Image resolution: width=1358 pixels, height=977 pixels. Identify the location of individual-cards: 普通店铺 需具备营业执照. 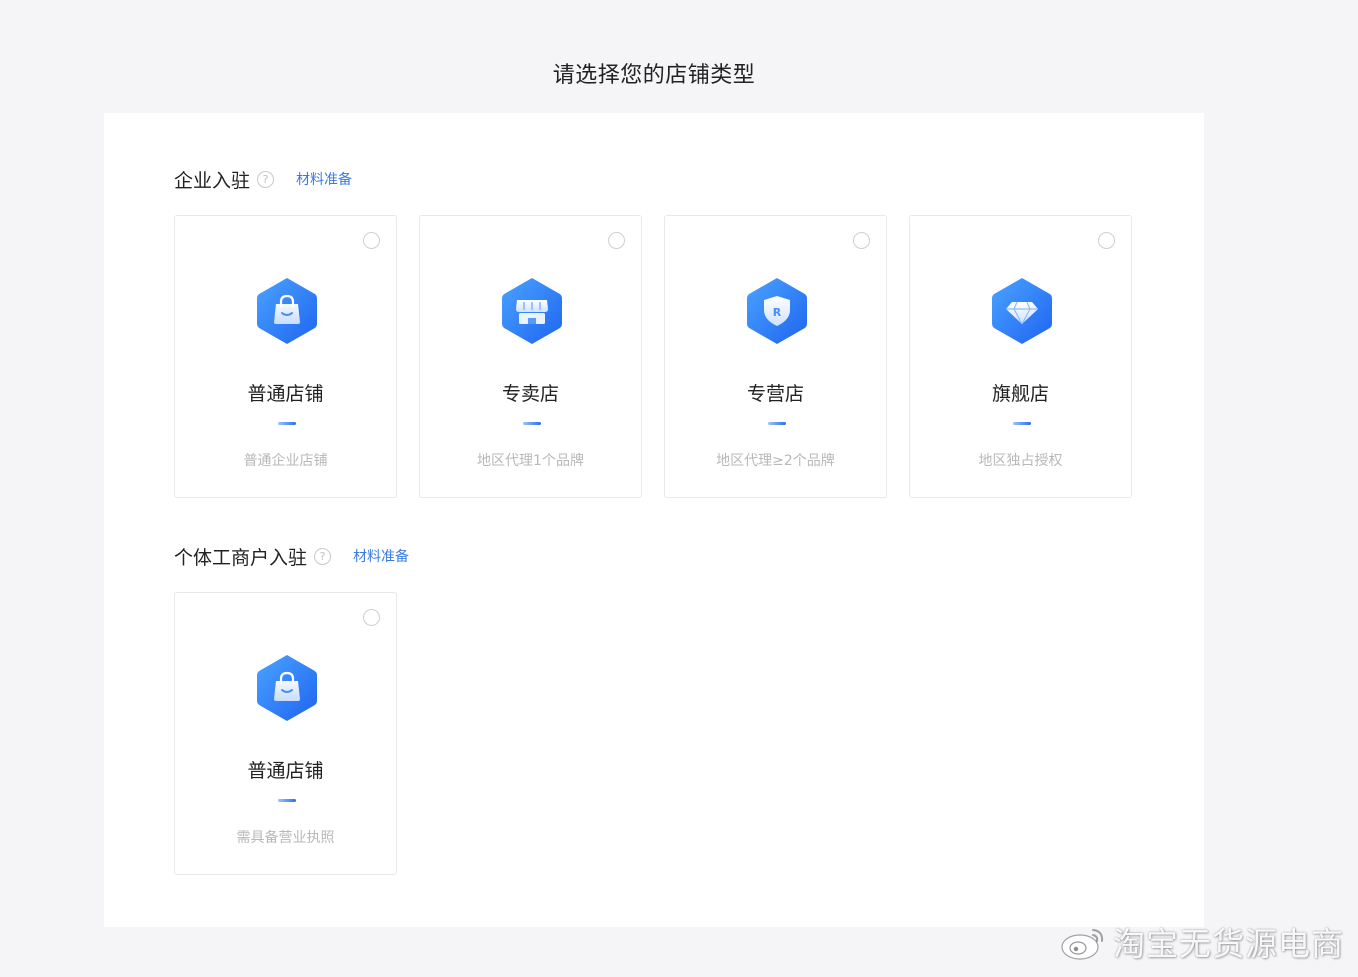
(296, 733).